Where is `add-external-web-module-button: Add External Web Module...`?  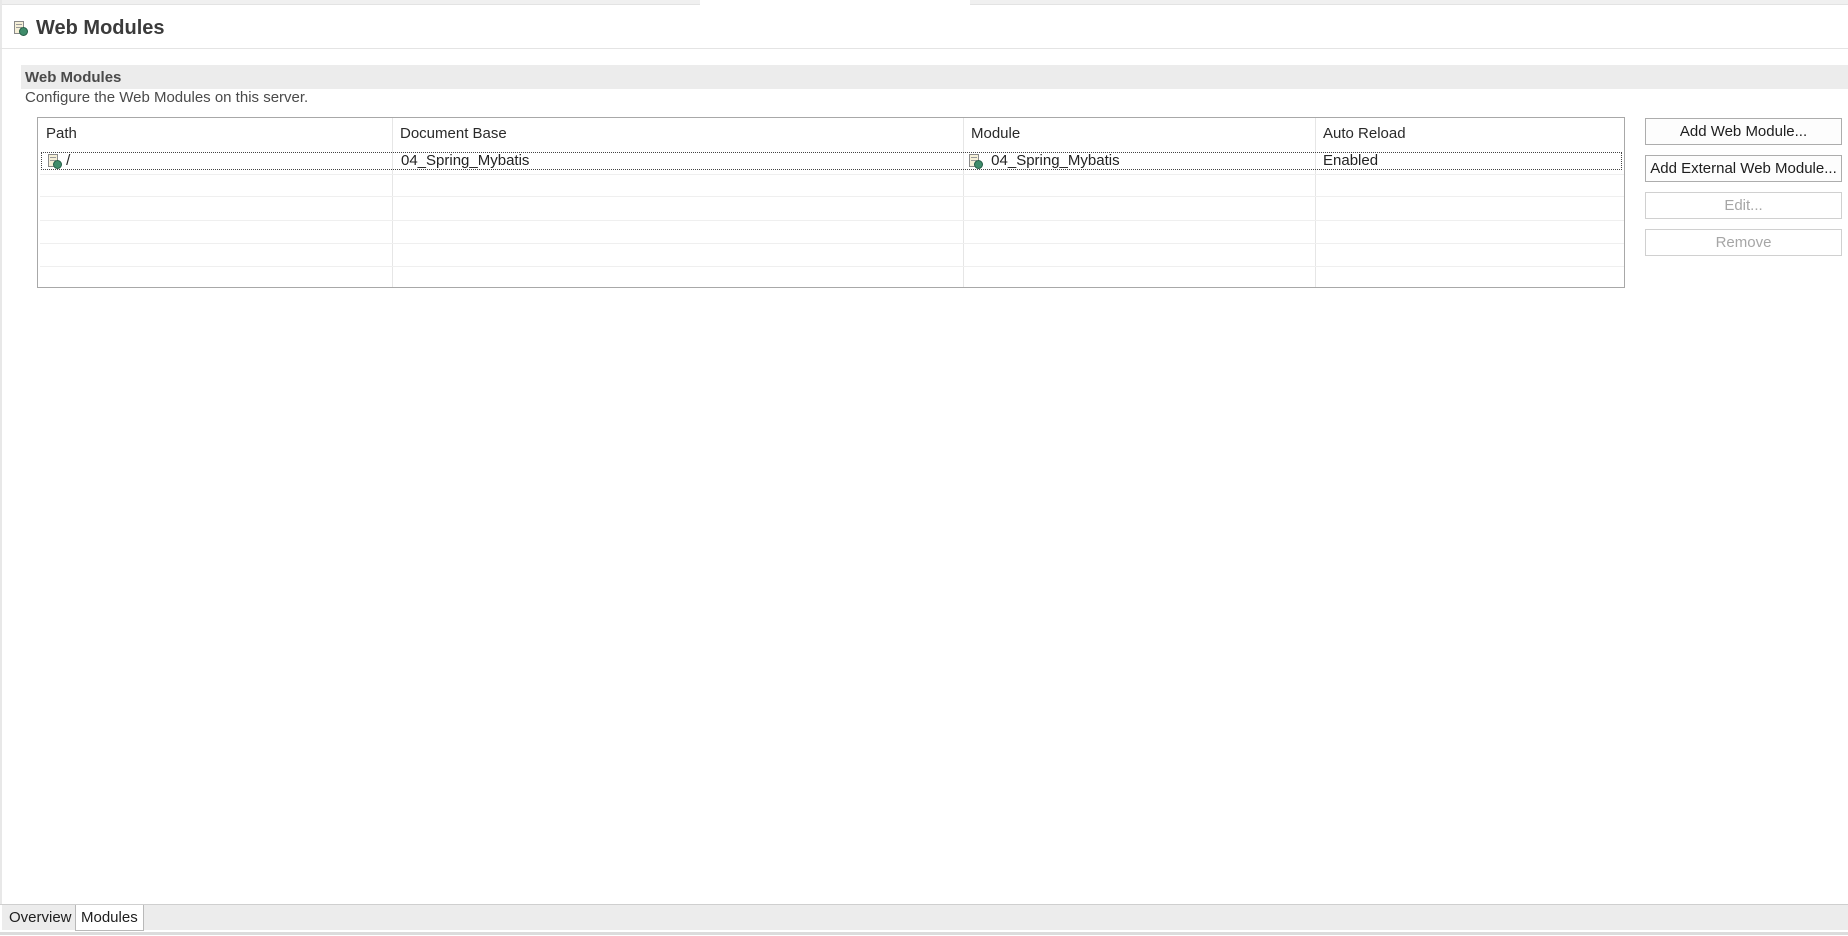
add-external-web-module-button: Add External Web Module... is located at coordinates (1743, 168).